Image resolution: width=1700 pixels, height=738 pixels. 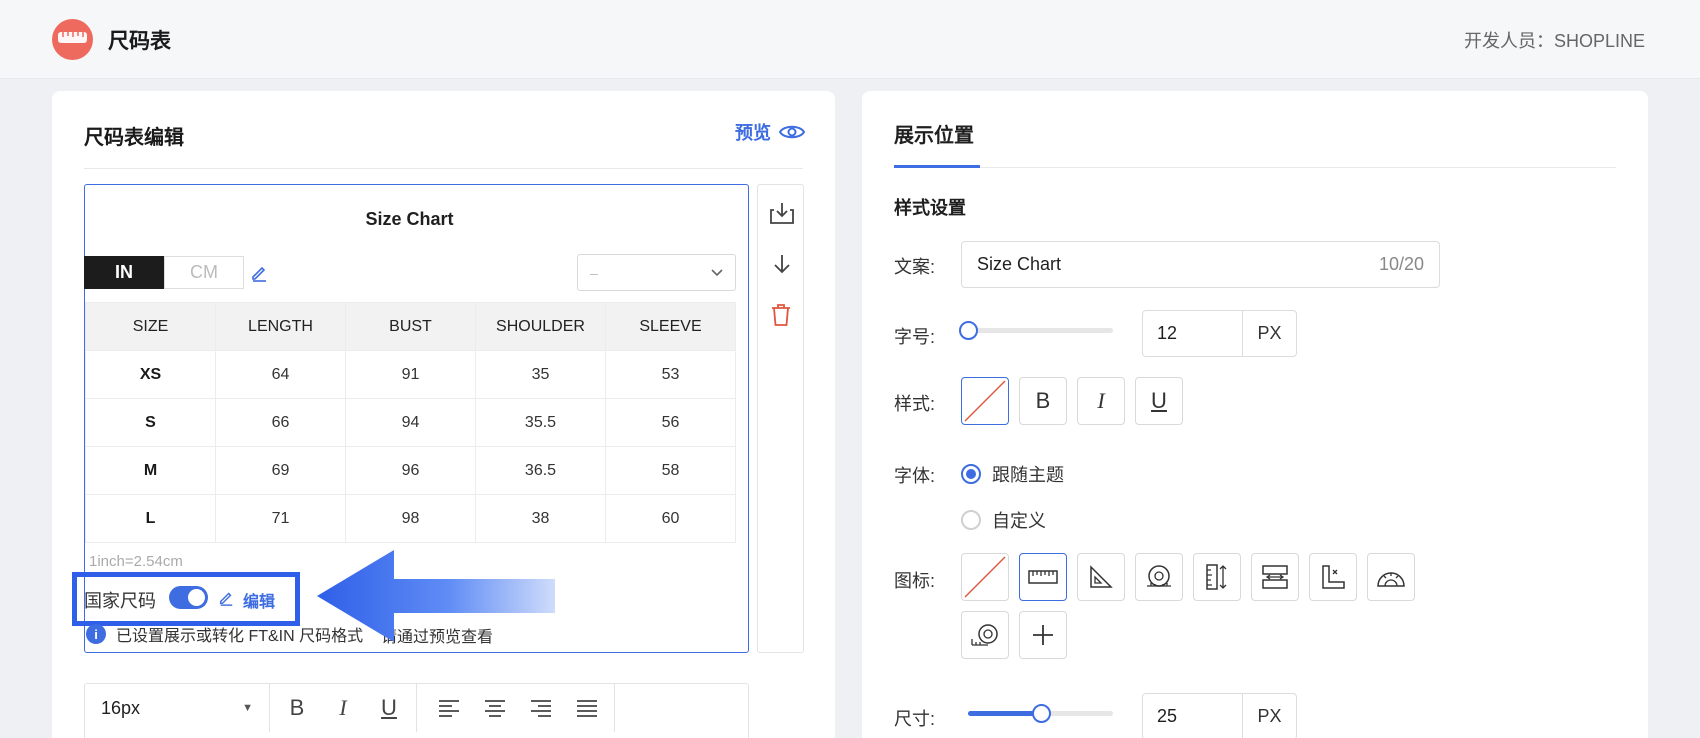 I want to click on table-cell: 35, so click(x=540, y=374).